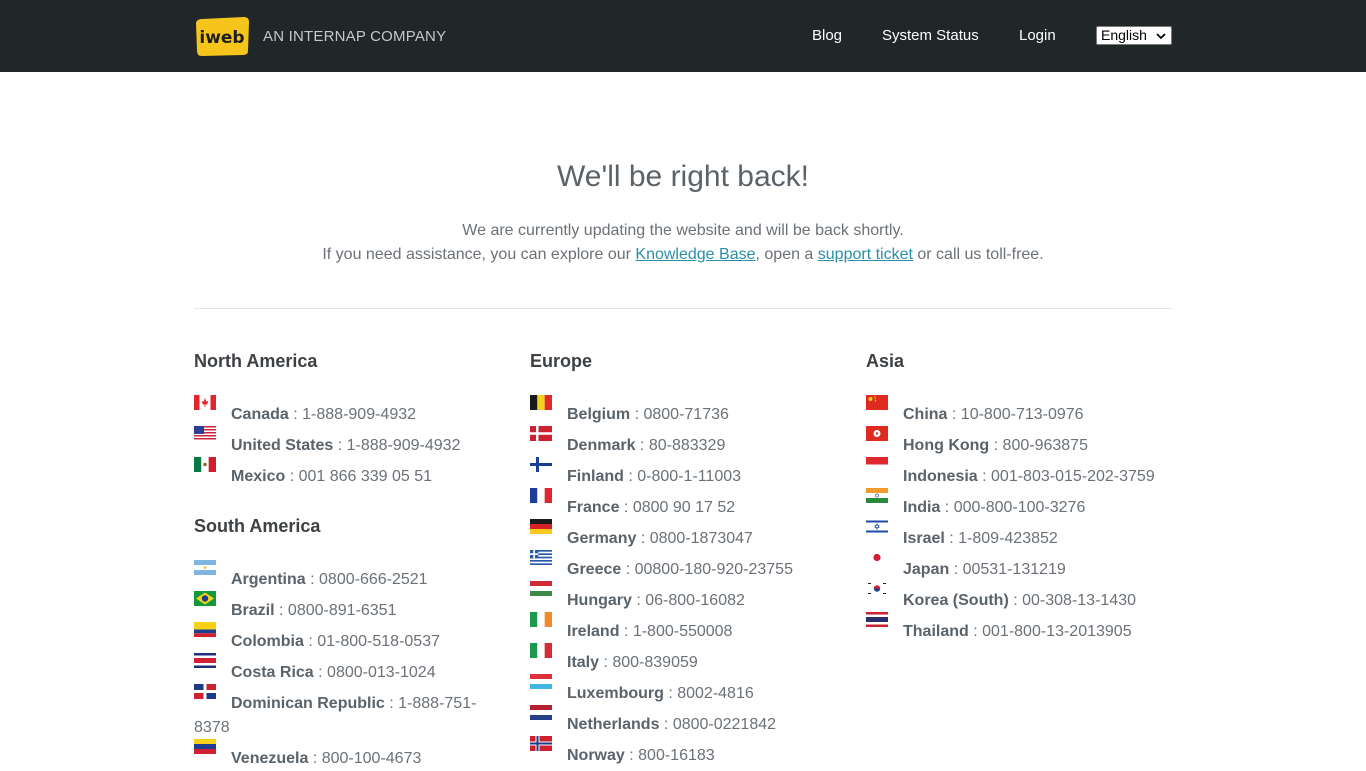 The height and width of the screenshot is (771, 1366). I want to click on nav-blog-link: Blog, so click(827, 35).